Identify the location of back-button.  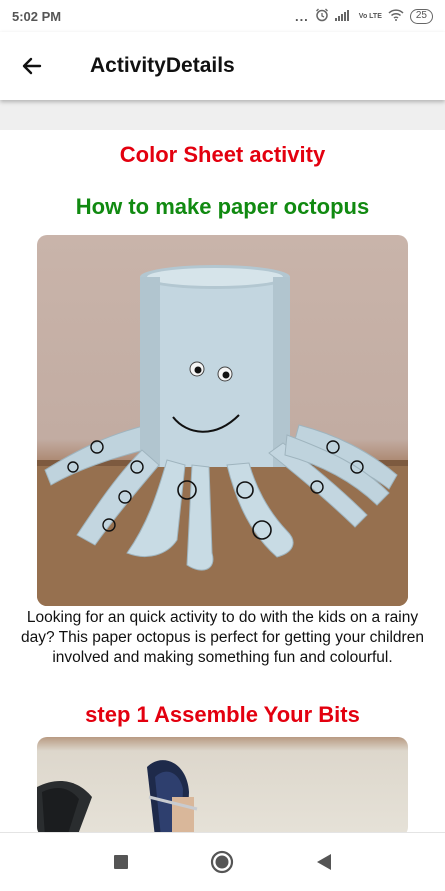
(32, 66).